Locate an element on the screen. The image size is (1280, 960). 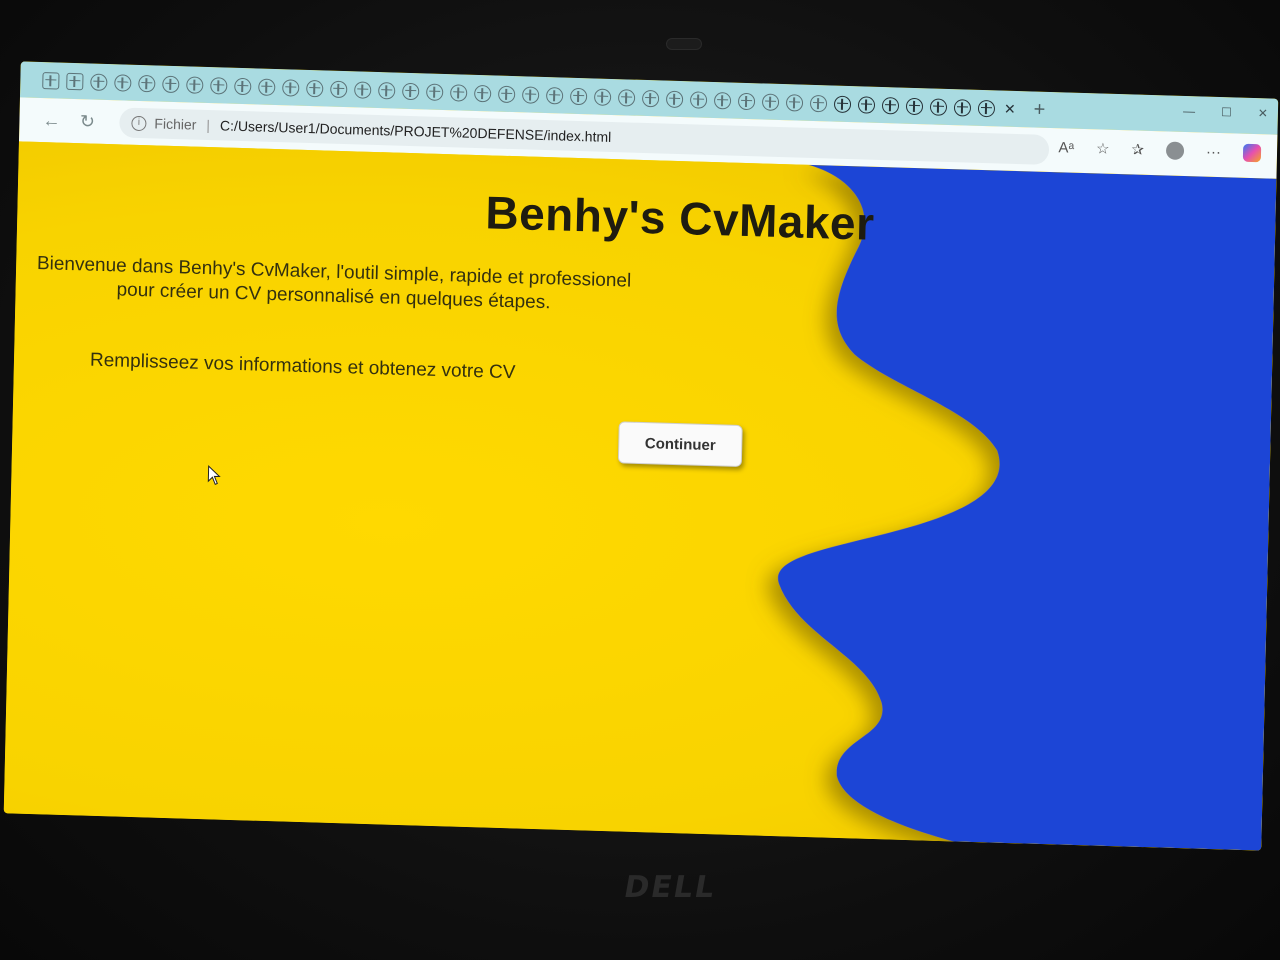
new-tab-icon: + is located at coordinates (1039, 109).